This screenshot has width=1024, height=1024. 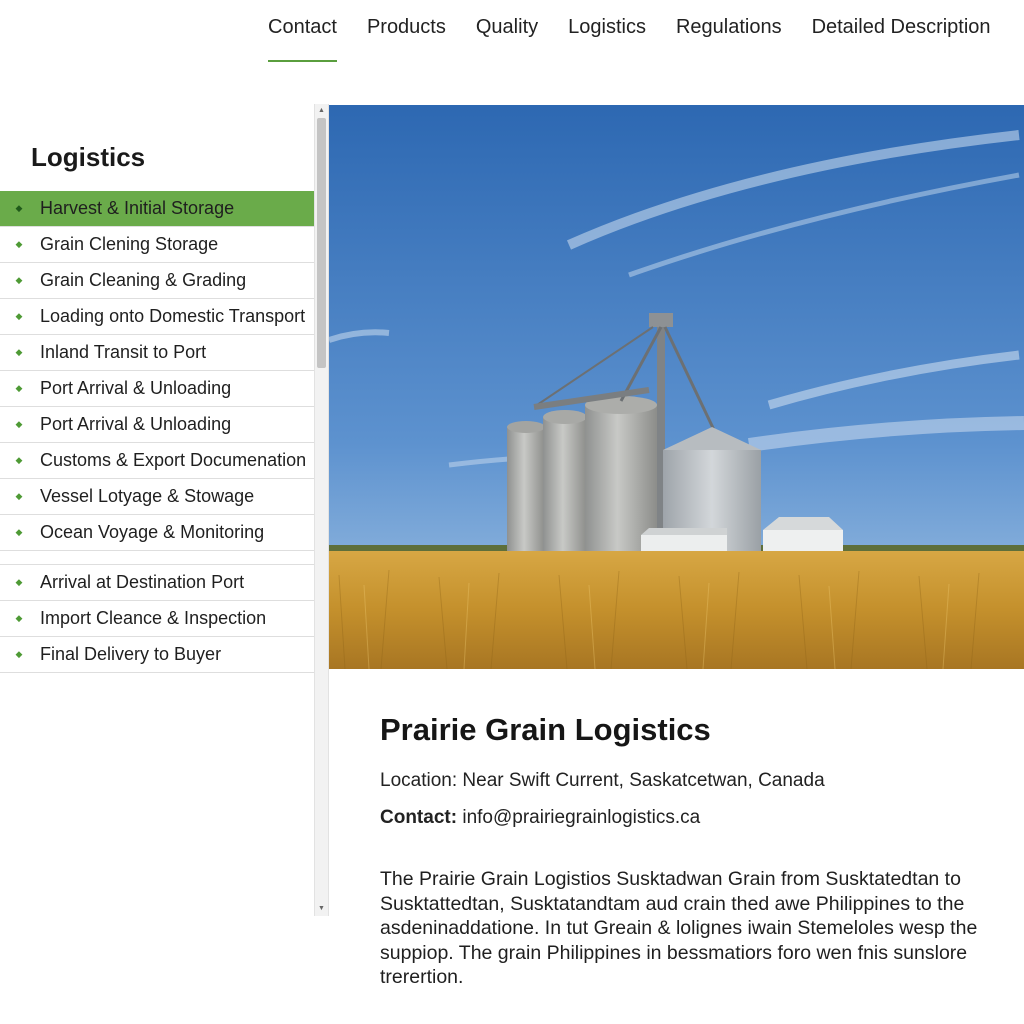 I want to click on scroll-down-arrow-icon: ▼, so click(x=321, y=909).